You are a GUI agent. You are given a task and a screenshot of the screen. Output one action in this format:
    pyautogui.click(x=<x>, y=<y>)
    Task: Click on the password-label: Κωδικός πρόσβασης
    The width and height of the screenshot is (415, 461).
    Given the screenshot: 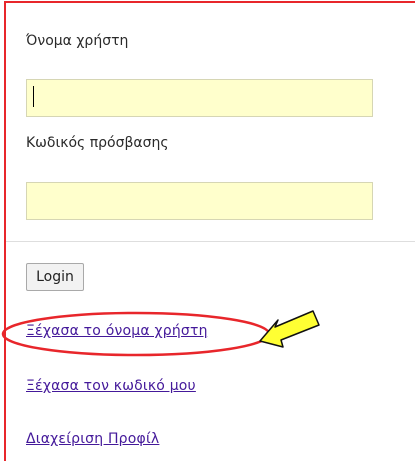 What is the action you would take?
    pyautogui.click(x=97, y=143)
    